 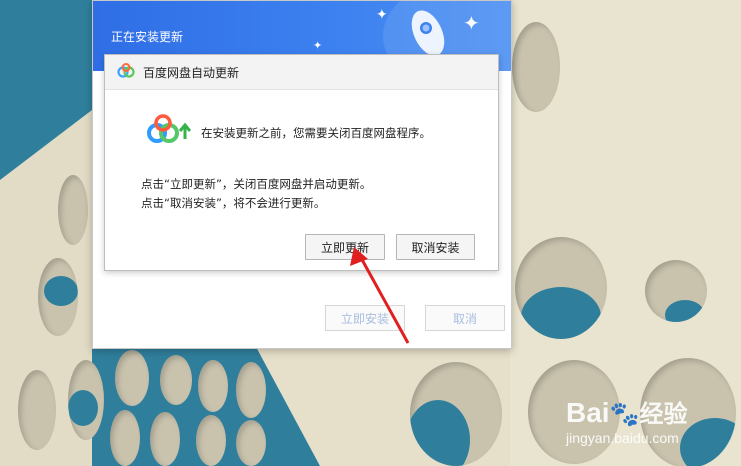 What do you see at coordinates (301, 72) in the screenshot?
I see `dialog-titlebar: 百度网盘自动更新` at bounding box center [301, 72].